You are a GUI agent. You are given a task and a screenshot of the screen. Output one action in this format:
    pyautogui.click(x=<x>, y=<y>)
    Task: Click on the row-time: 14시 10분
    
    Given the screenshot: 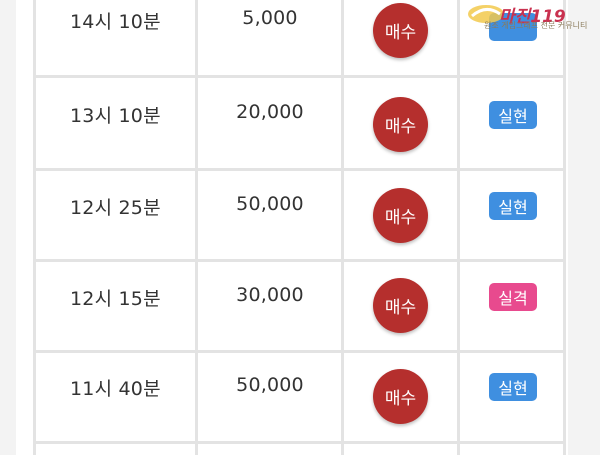 What is the action you would take?
    pyautogui.click(x=115, y=22)
    